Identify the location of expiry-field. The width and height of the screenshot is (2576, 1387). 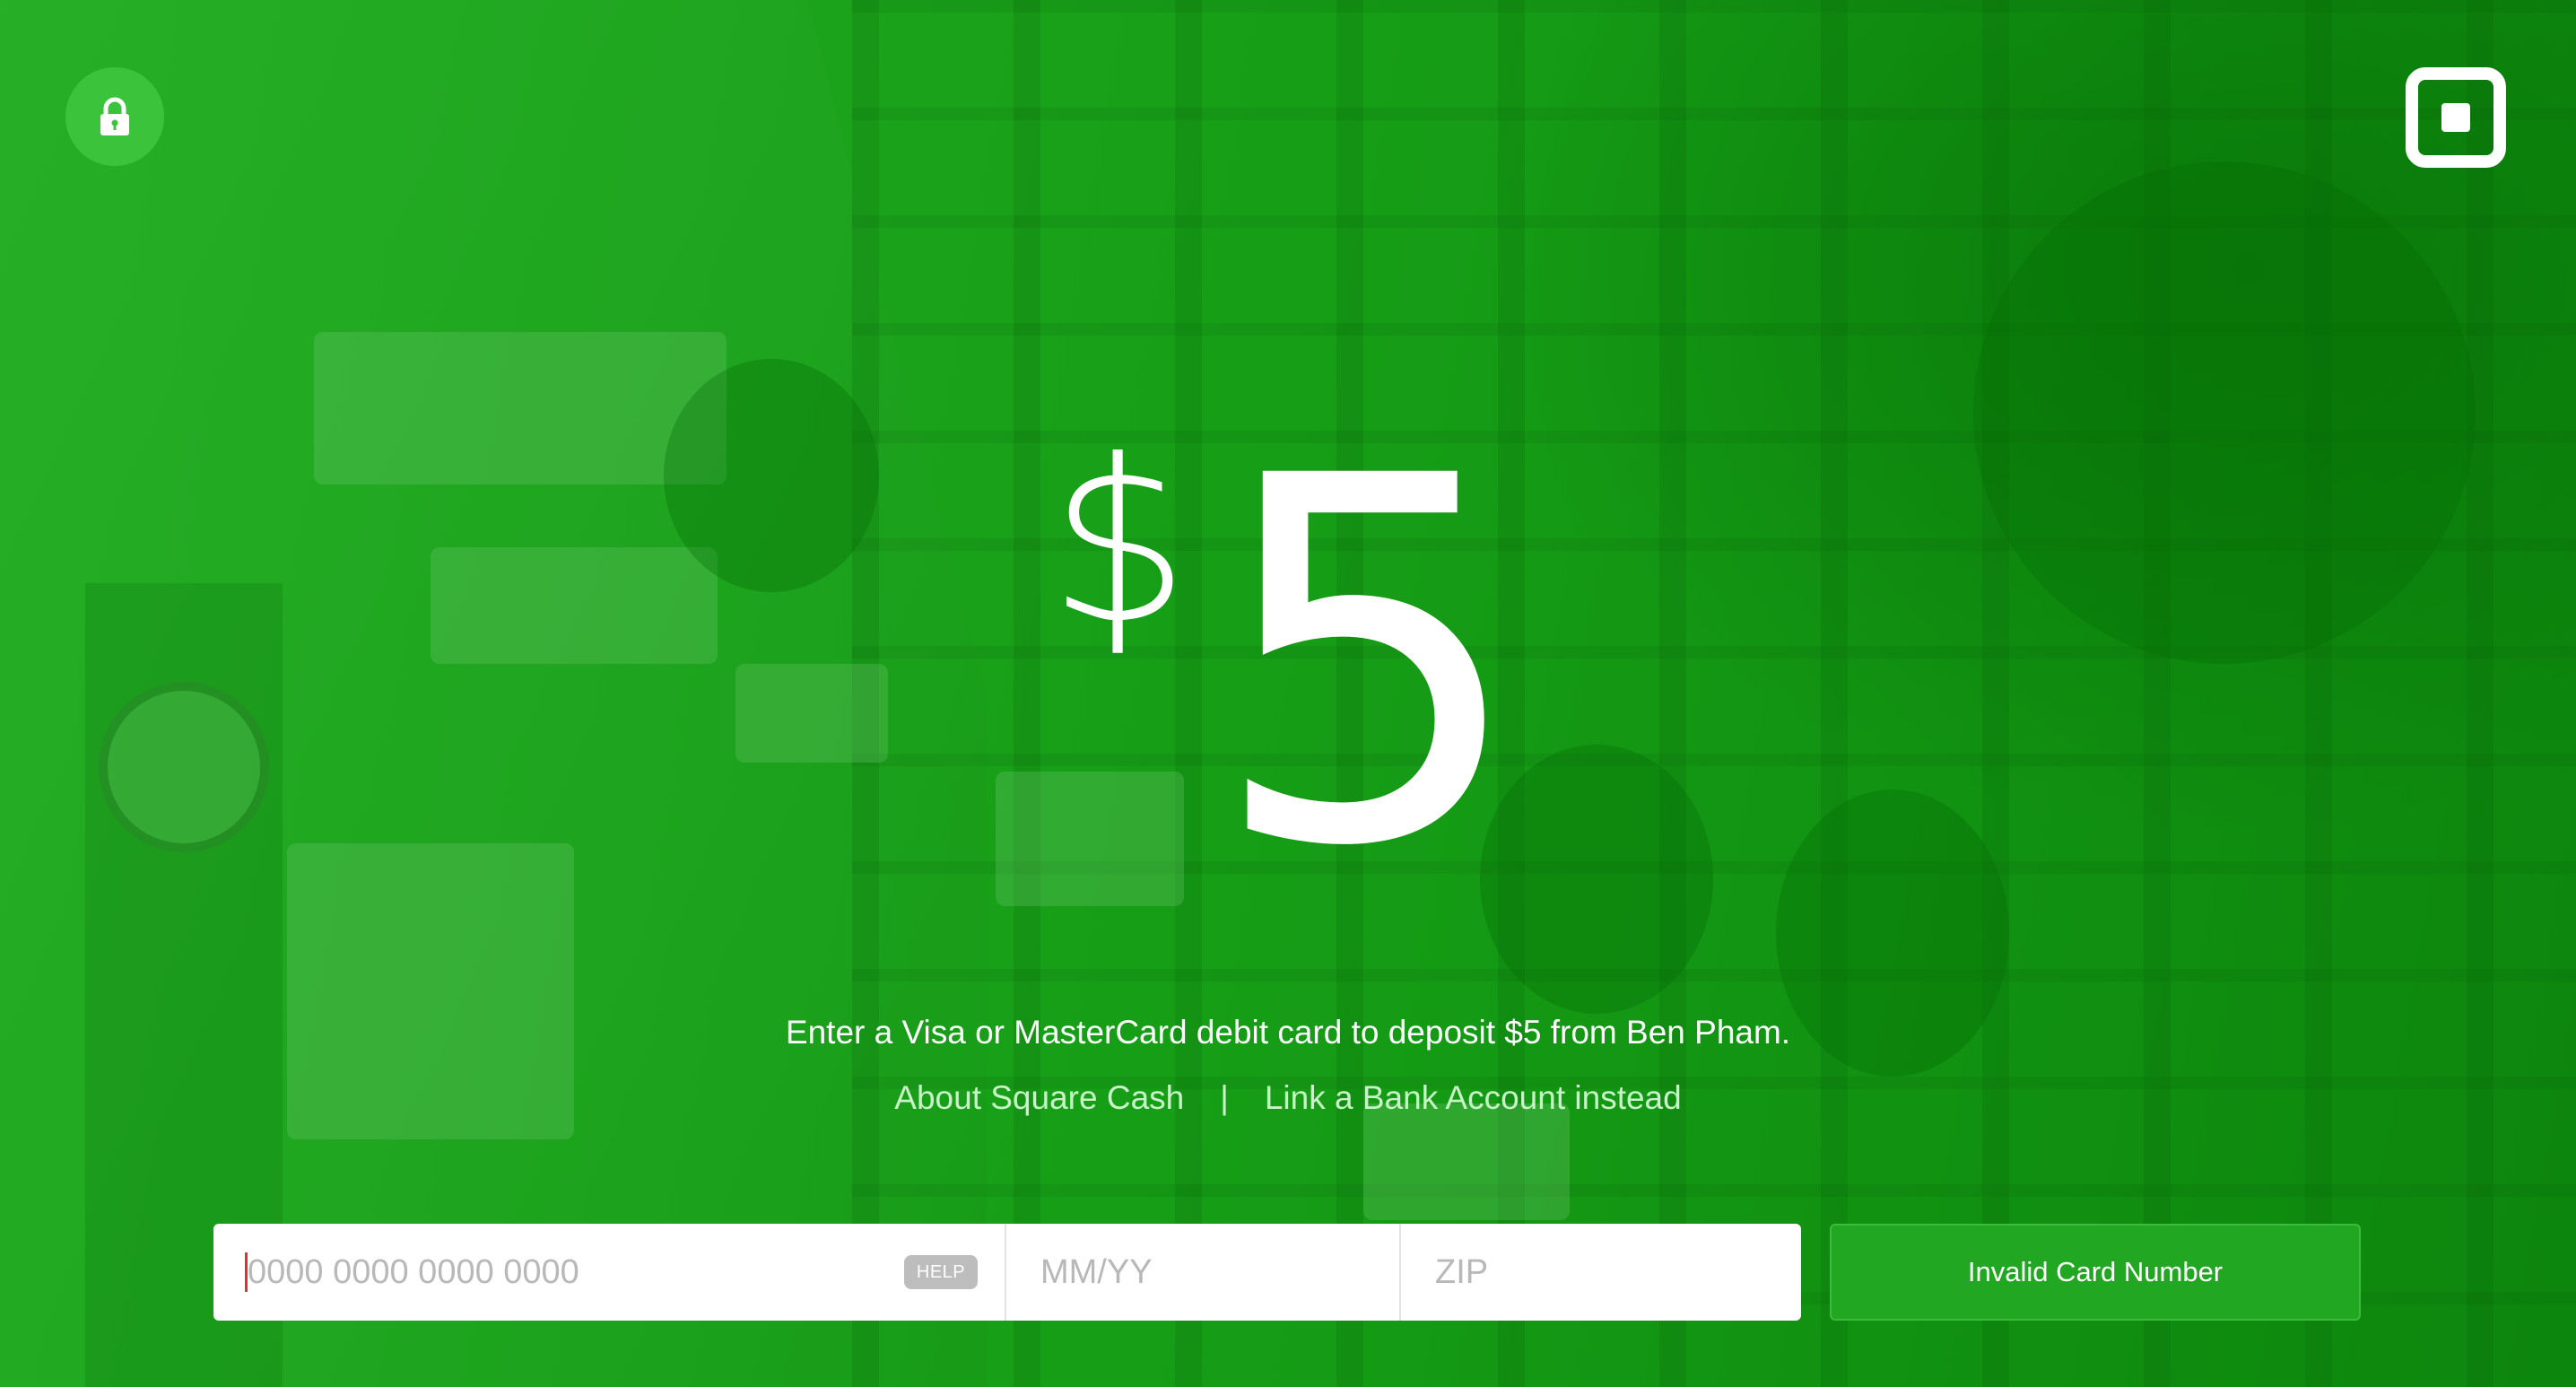
(1203, 1272).